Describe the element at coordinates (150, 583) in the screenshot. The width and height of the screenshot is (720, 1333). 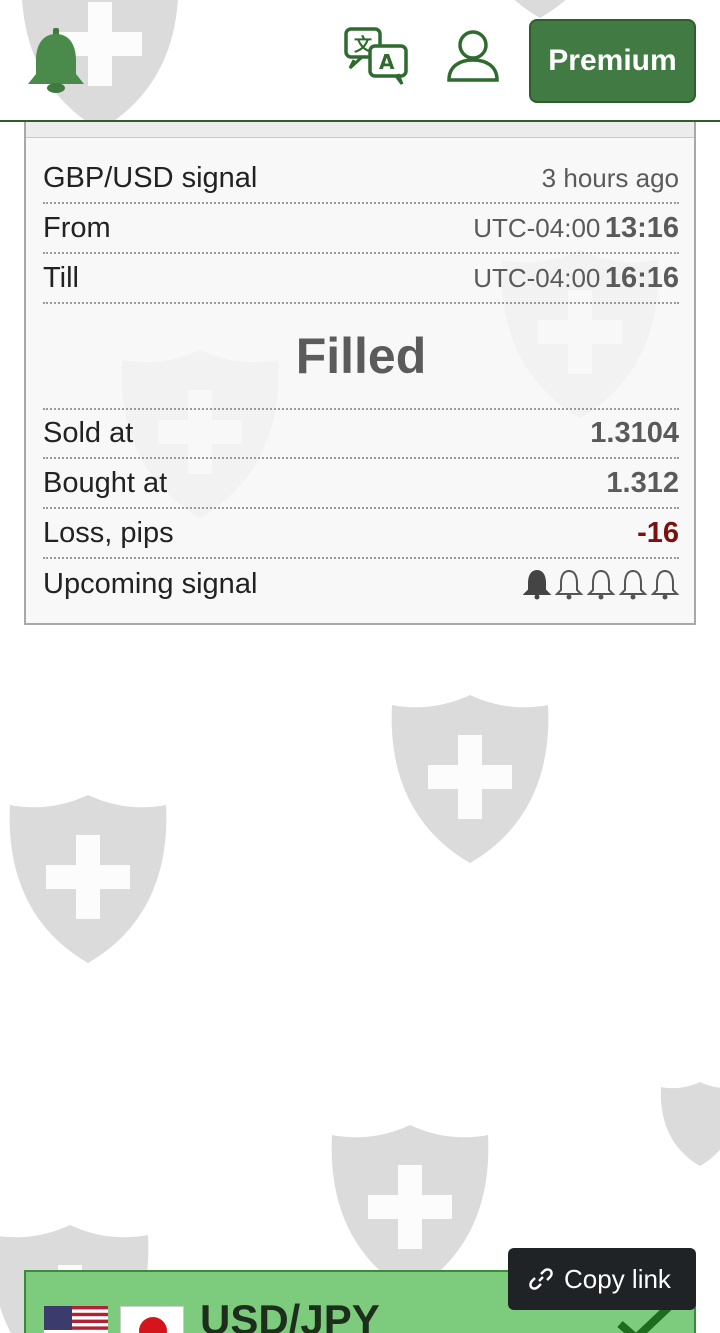
I see `upcoming-label: Upcoming signal` at that location.